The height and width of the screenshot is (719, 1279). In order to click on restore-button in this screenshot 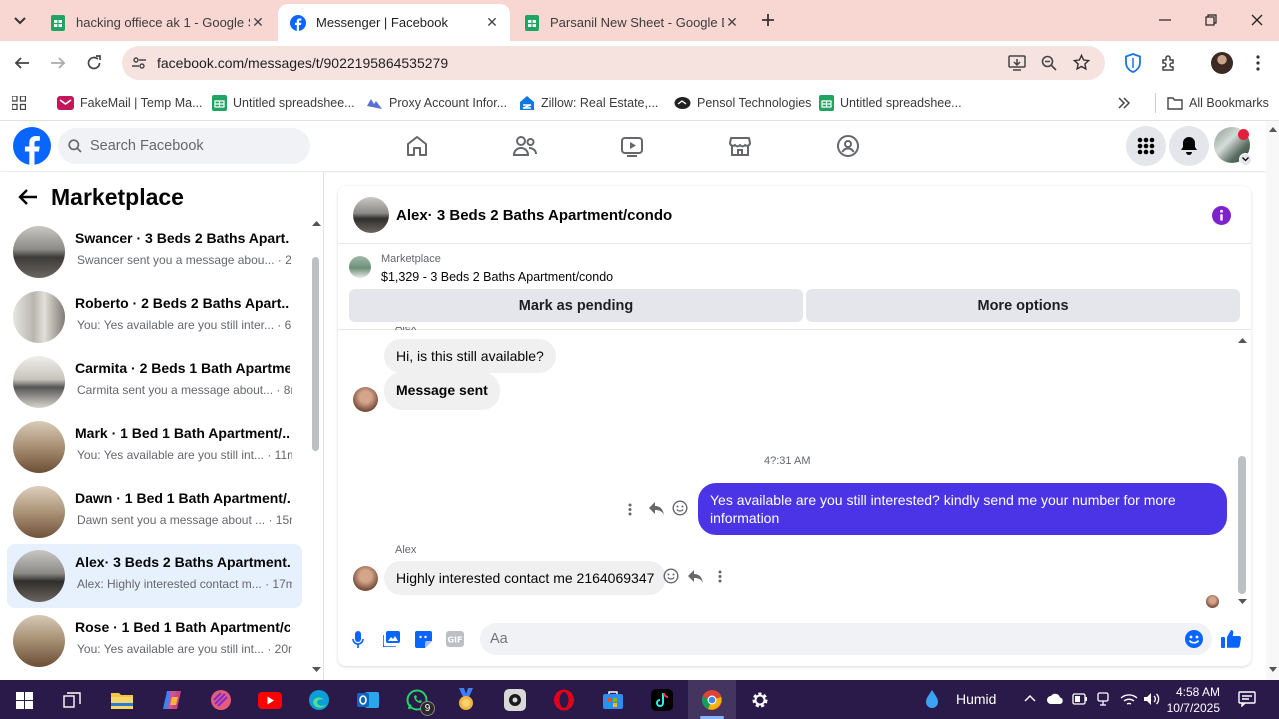, I will do `click(1211, 20)`.